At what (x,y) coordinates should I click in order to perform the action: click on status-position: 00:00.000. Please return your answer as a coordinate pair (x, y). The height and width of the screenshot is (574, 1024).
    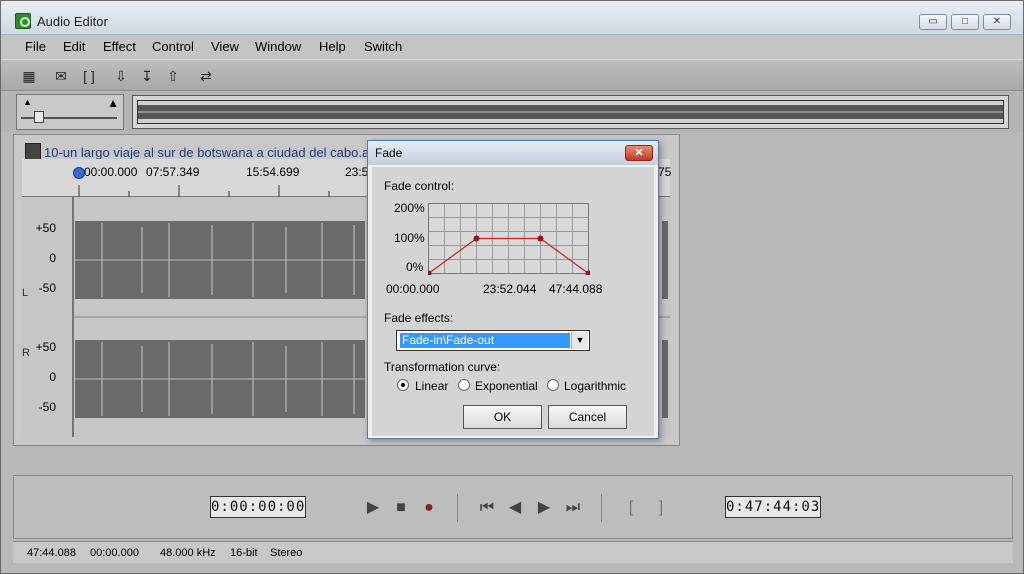
    Looking at the image, I should click on (114, 553).